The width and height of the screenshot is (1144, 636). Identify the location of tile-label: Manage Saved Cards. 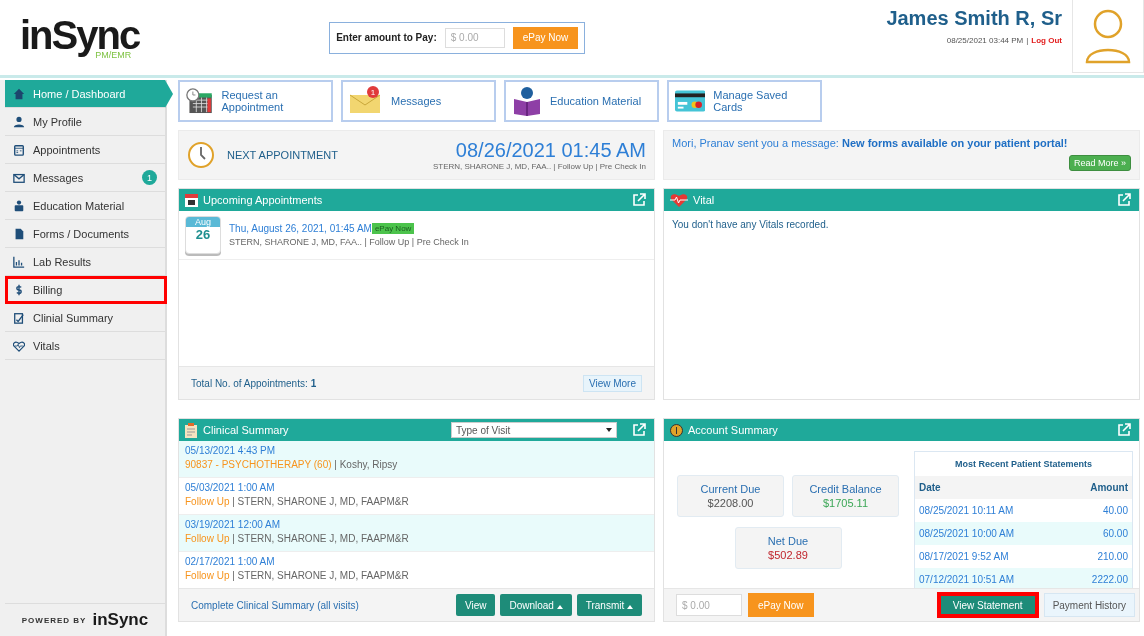
(751, 101).